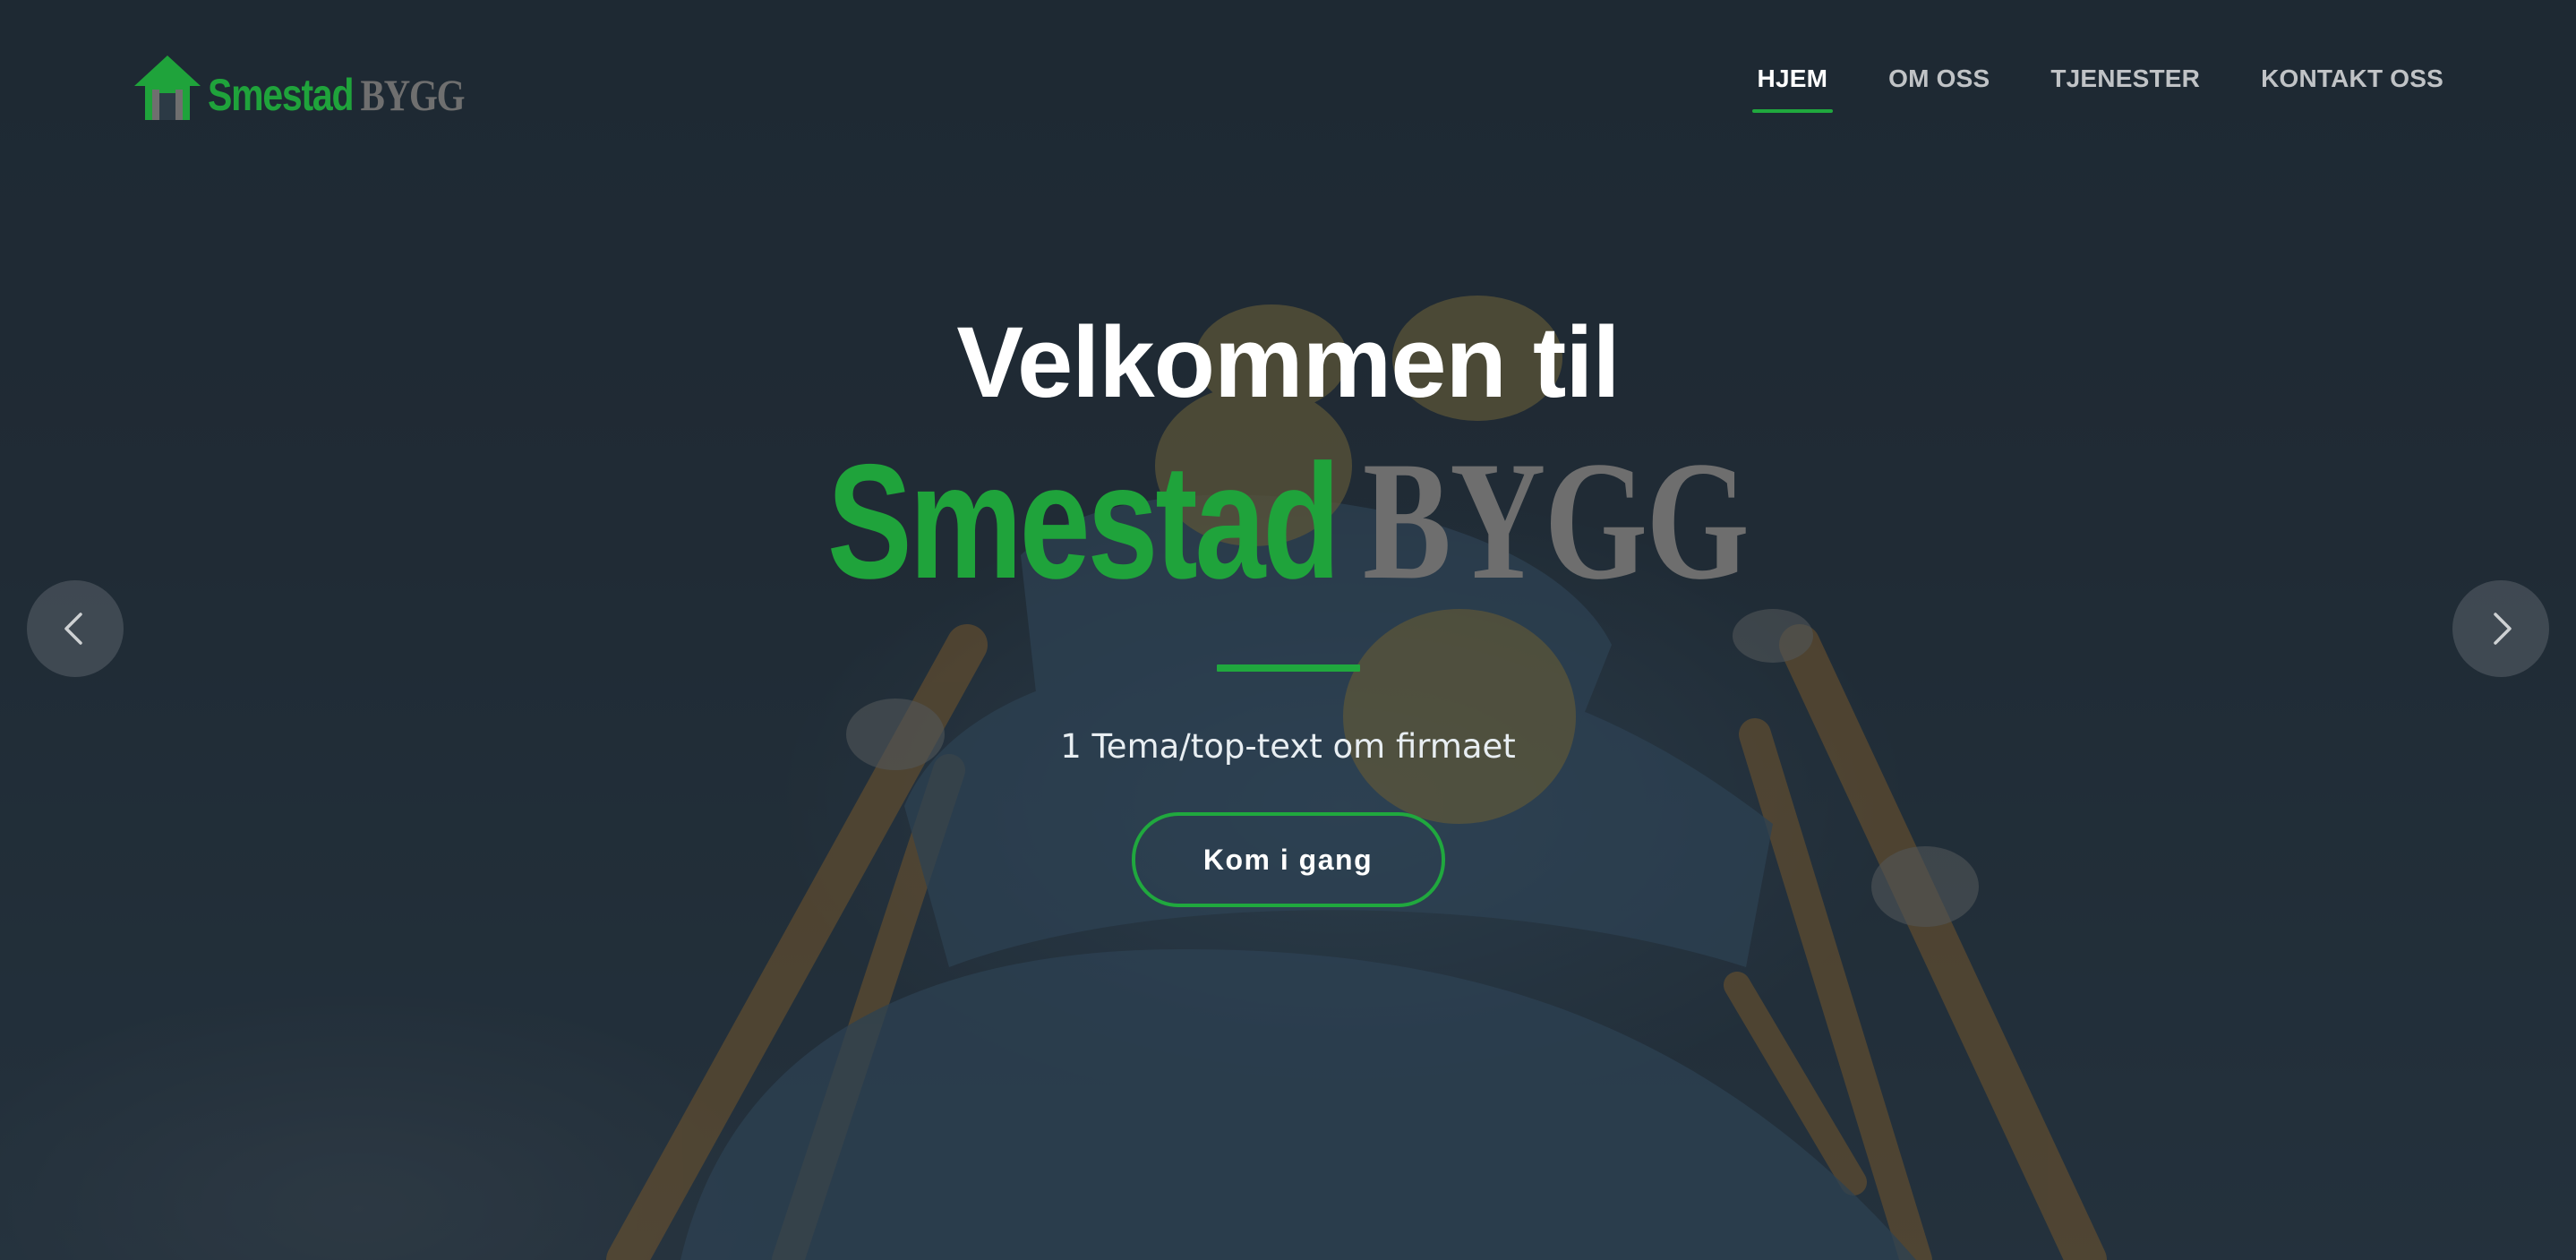 The height and width of the screenshot is (1260, 2576). Describe the element at coordinates (1556, 521) in the screenshot. I see `hero-brand-secondary: BYGG` at that location.